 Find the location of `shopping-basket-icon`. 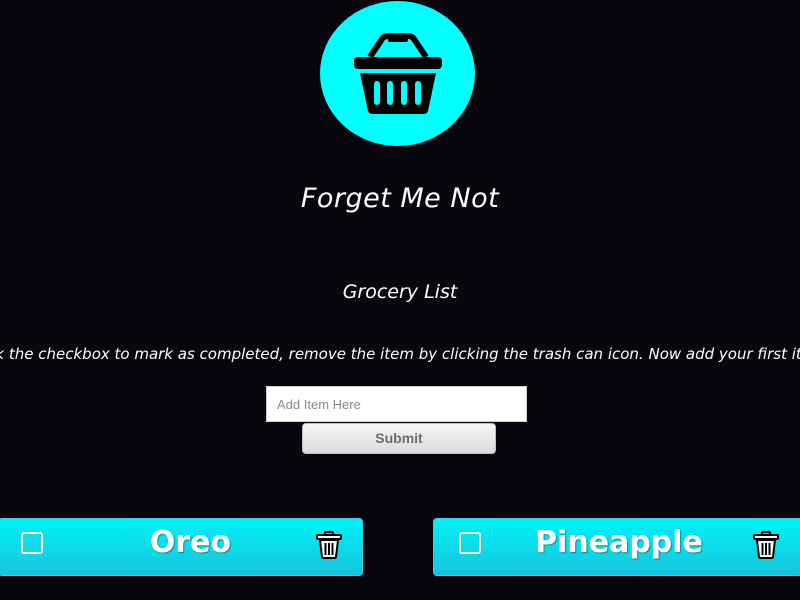

shopping-basket-icon is located at coordinates (398, 73).